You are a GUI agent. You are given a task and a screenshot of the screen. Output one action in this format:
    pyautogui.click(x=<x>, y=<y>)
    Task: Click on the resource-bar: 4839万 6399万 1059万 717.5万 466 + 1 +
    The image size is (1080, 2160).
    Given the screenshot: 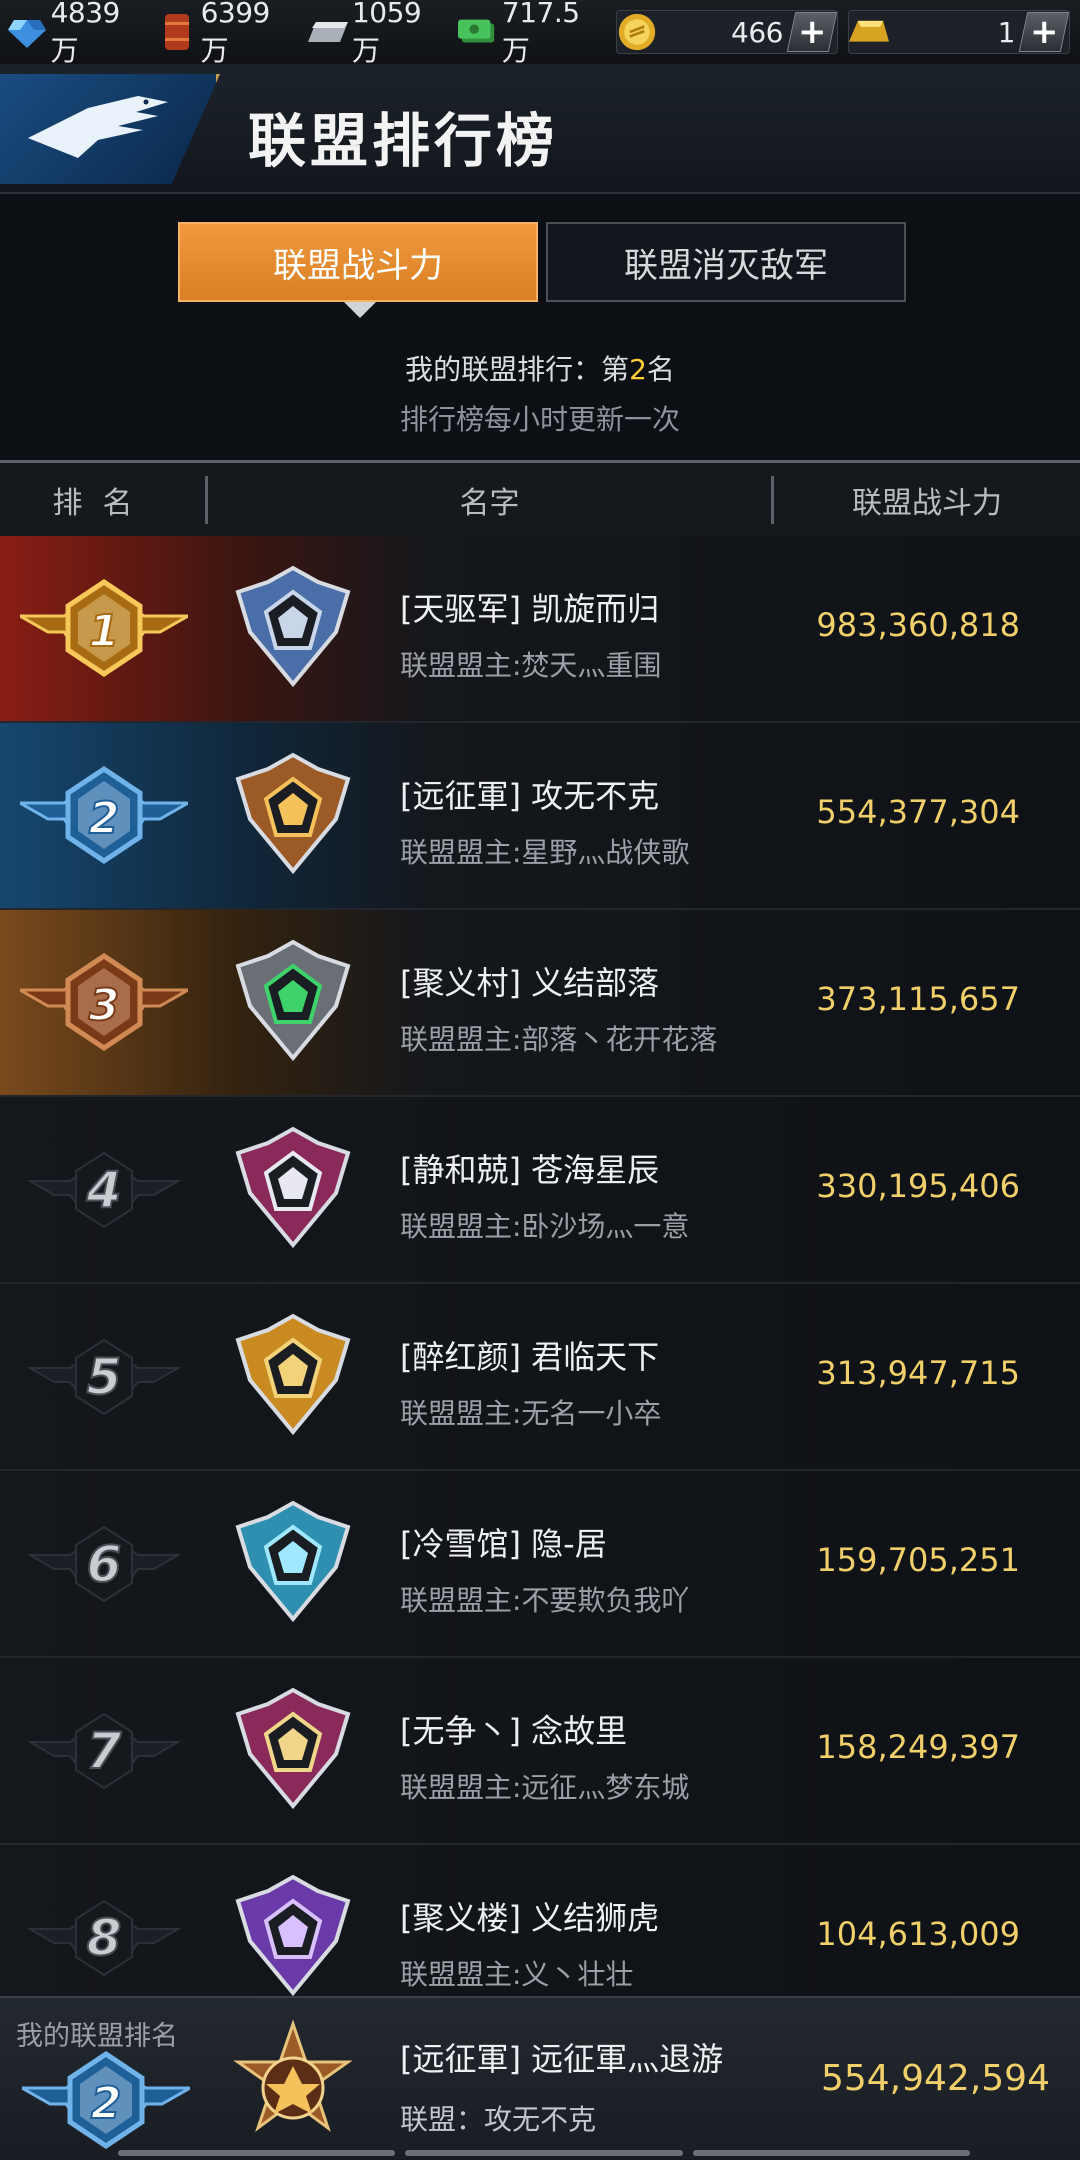 What is the action you would take?
    pyautogui.click(x=540, y=33)
    